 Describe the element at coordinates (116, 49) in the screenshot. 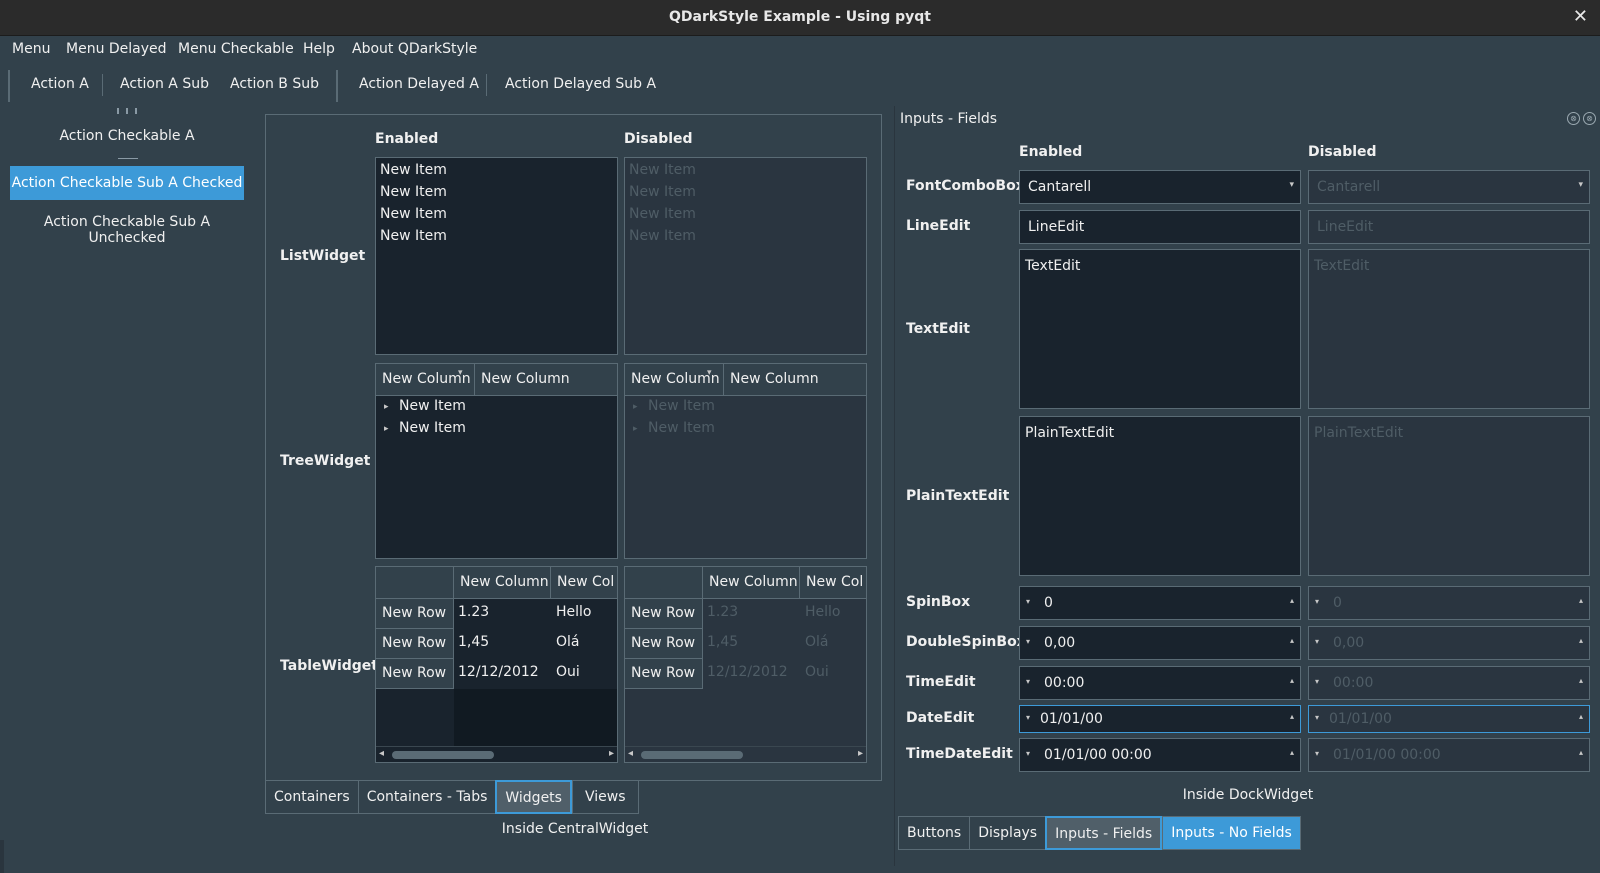

I see `menu-delayed: Menu Delayed` at that location.